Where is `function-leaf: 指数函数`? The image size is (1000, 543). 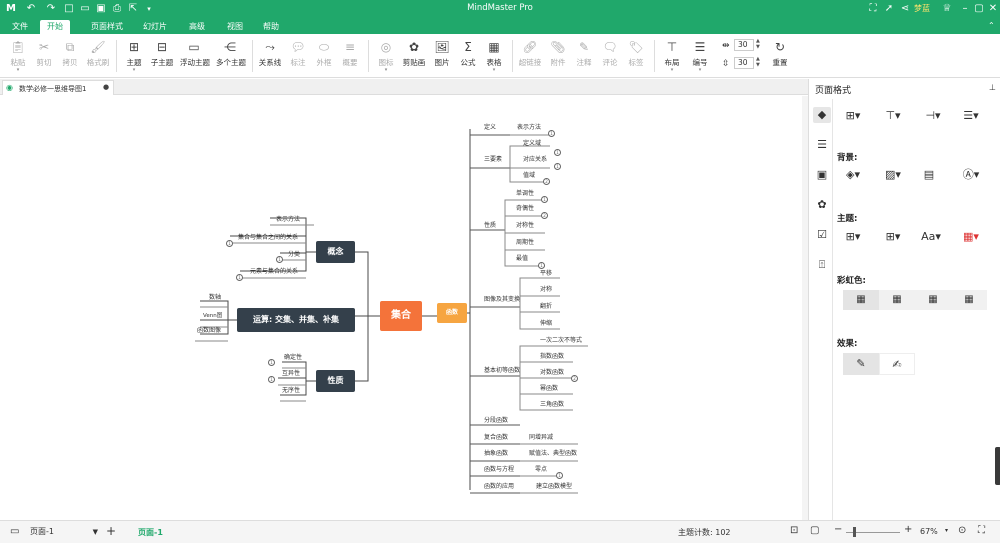 function-leaf: 指数函数 is located at coordinates (552, 357).